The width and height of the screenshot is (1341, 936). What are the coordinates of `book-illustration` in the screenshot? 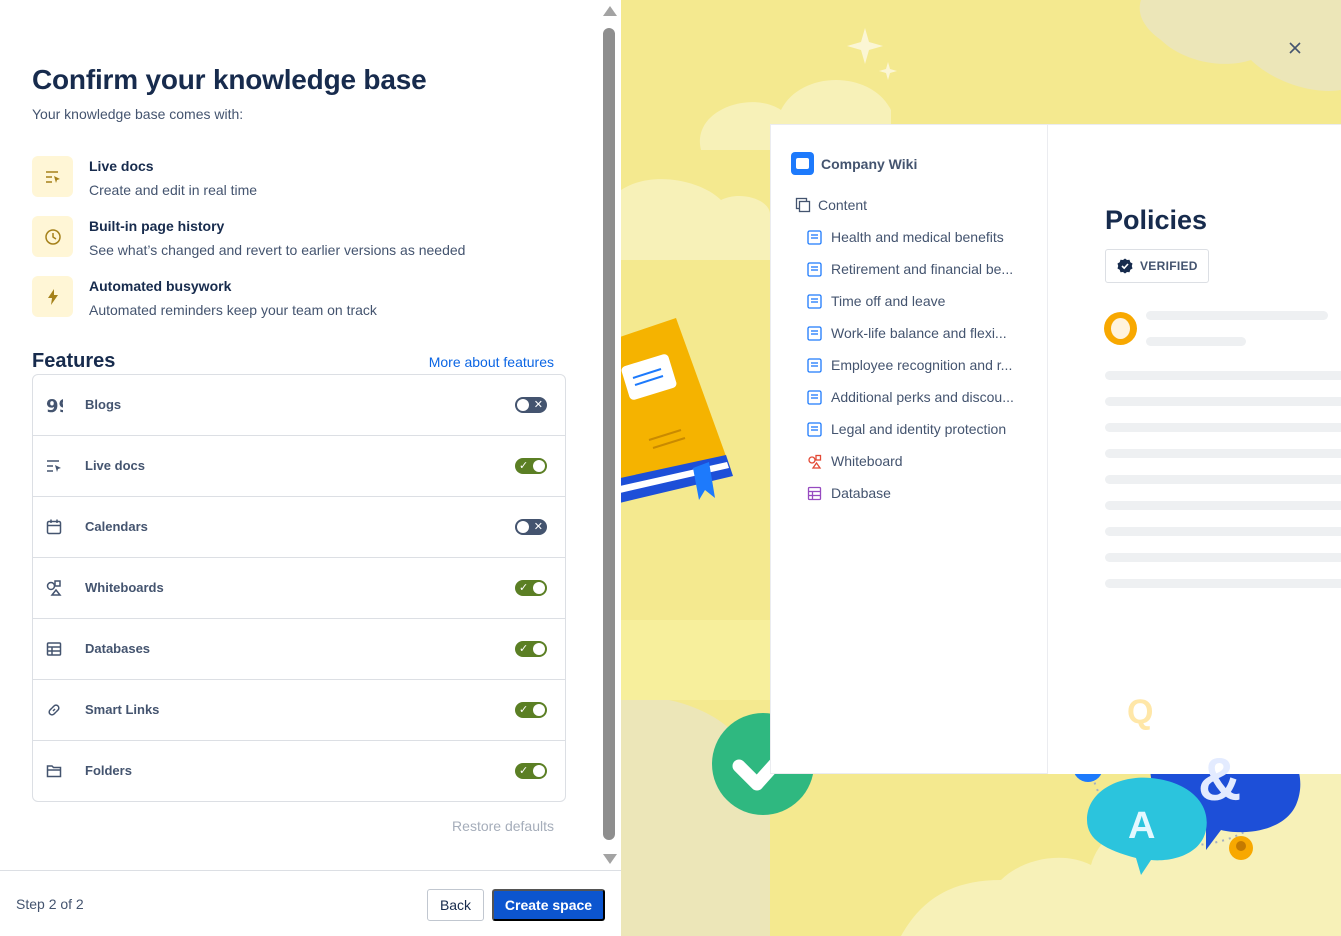 It's located at (677, 410).